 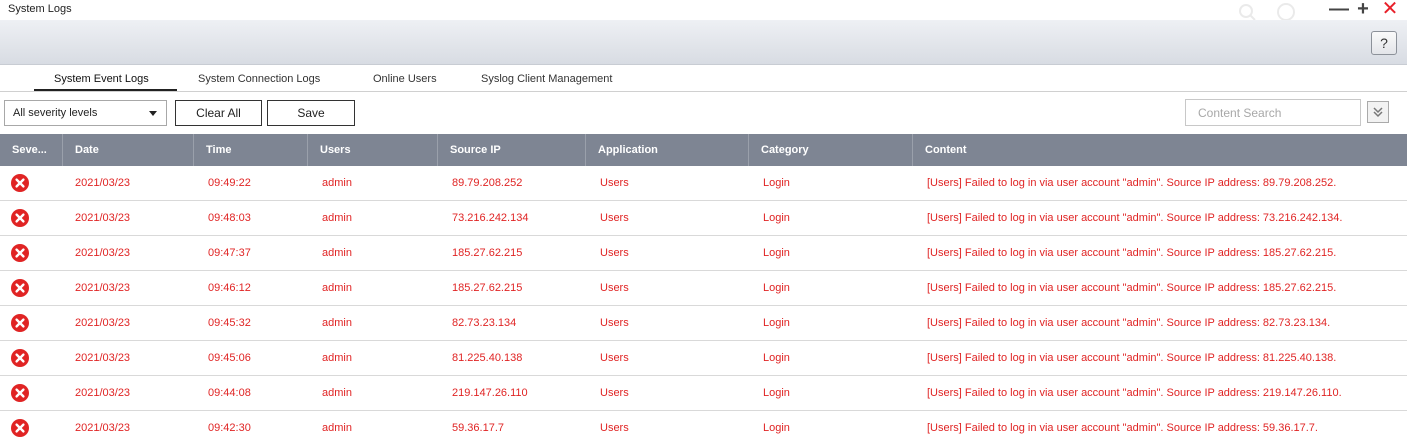 What do you see at coordinates (229, 358) in the screenshot?
I see `time-cell: 09:45:06` at bounding box center [229, 358].